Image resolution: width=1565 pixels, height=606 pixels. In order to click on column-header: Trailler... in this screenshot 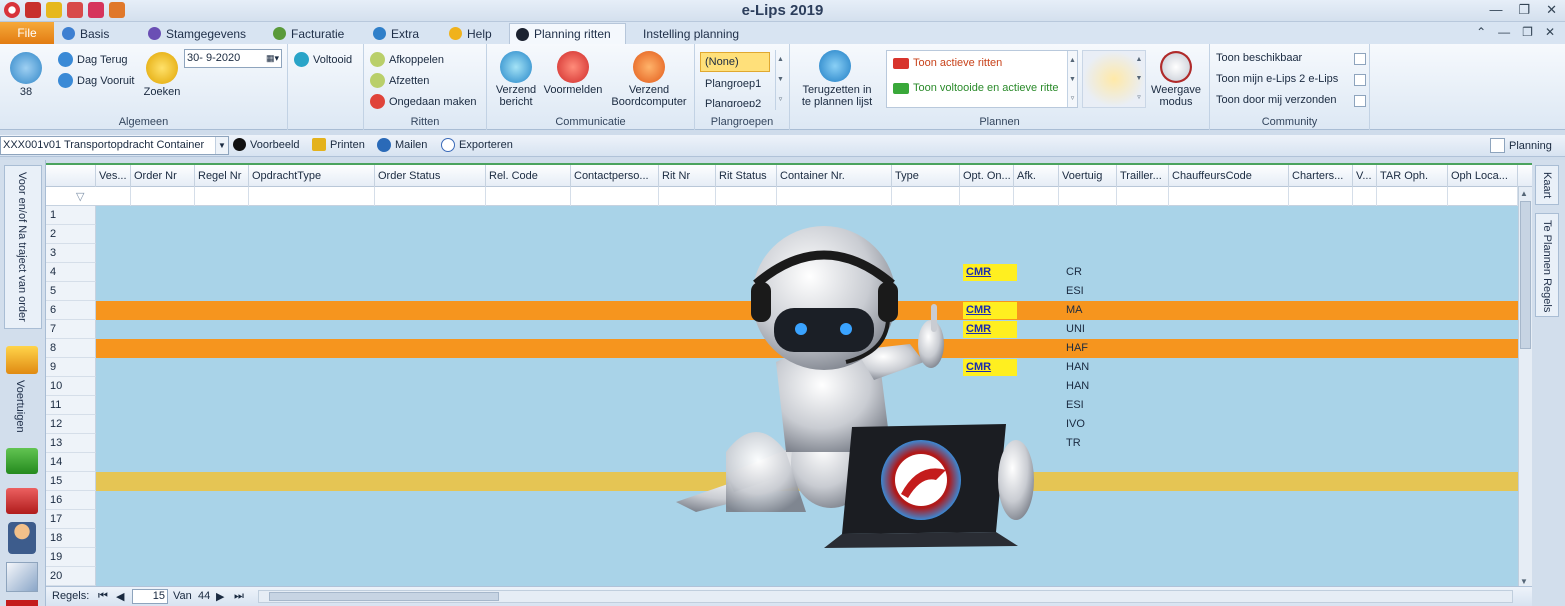, I will do `click(1143, 176)`.